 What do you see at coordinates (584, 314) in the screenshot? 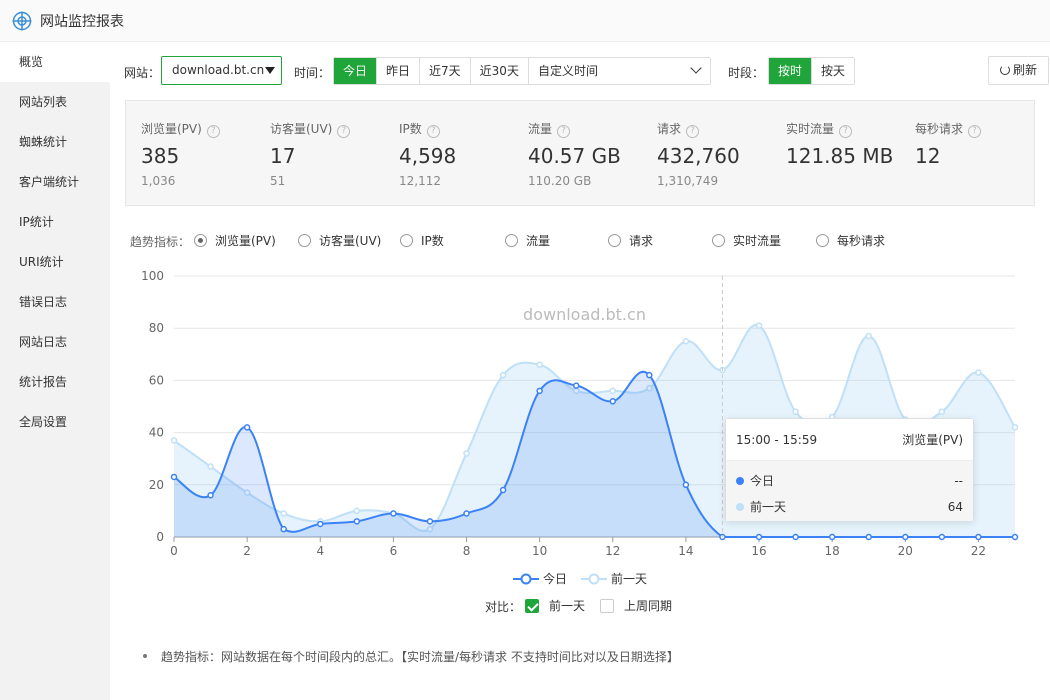
I see `chart-watermark: download.bt.cn` at bounding box center [584, 314].